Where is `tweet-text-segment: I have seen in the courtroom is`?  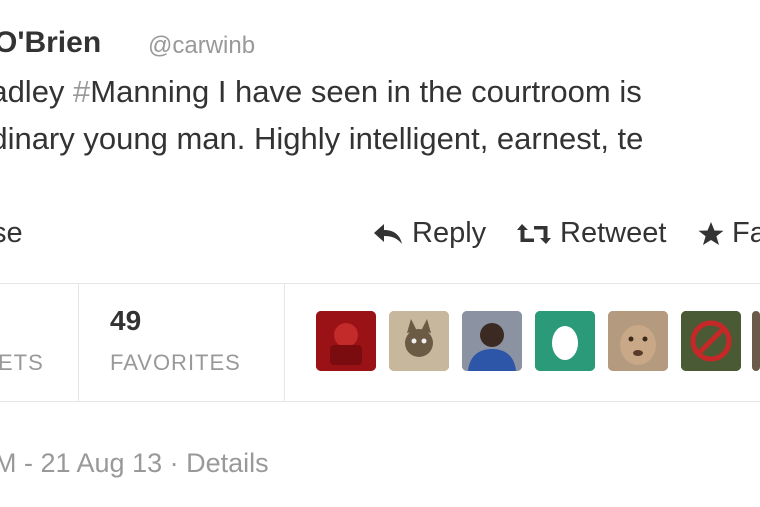 tweet-text-segment: I have seen in the courtroom is is located at coordinates (425, 91).